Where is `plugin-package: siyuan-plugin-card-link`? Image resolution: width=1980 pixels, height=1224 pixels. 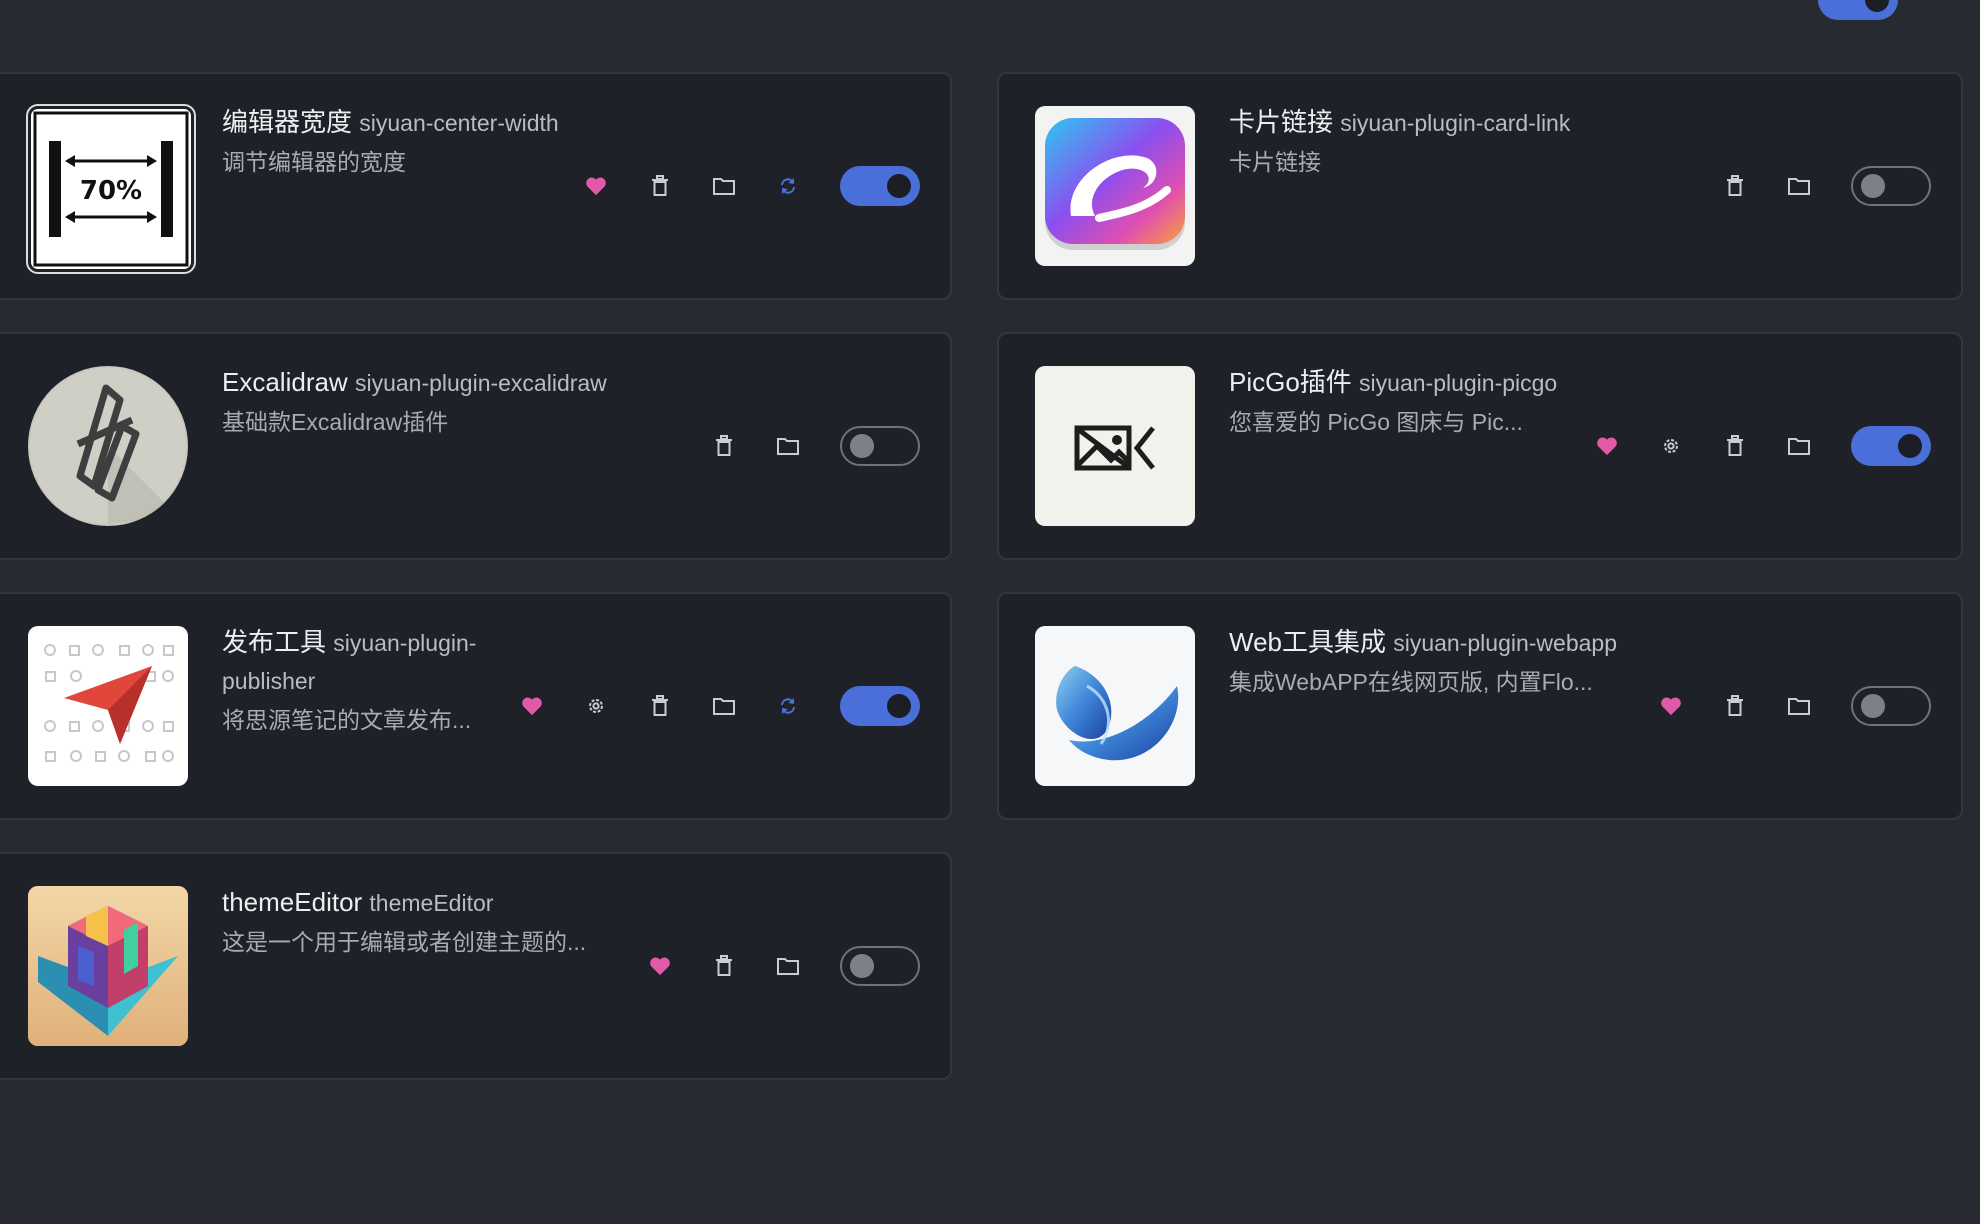
plugin-package: siyuan-plugin-card-link is located at coordinates (1455, 123).